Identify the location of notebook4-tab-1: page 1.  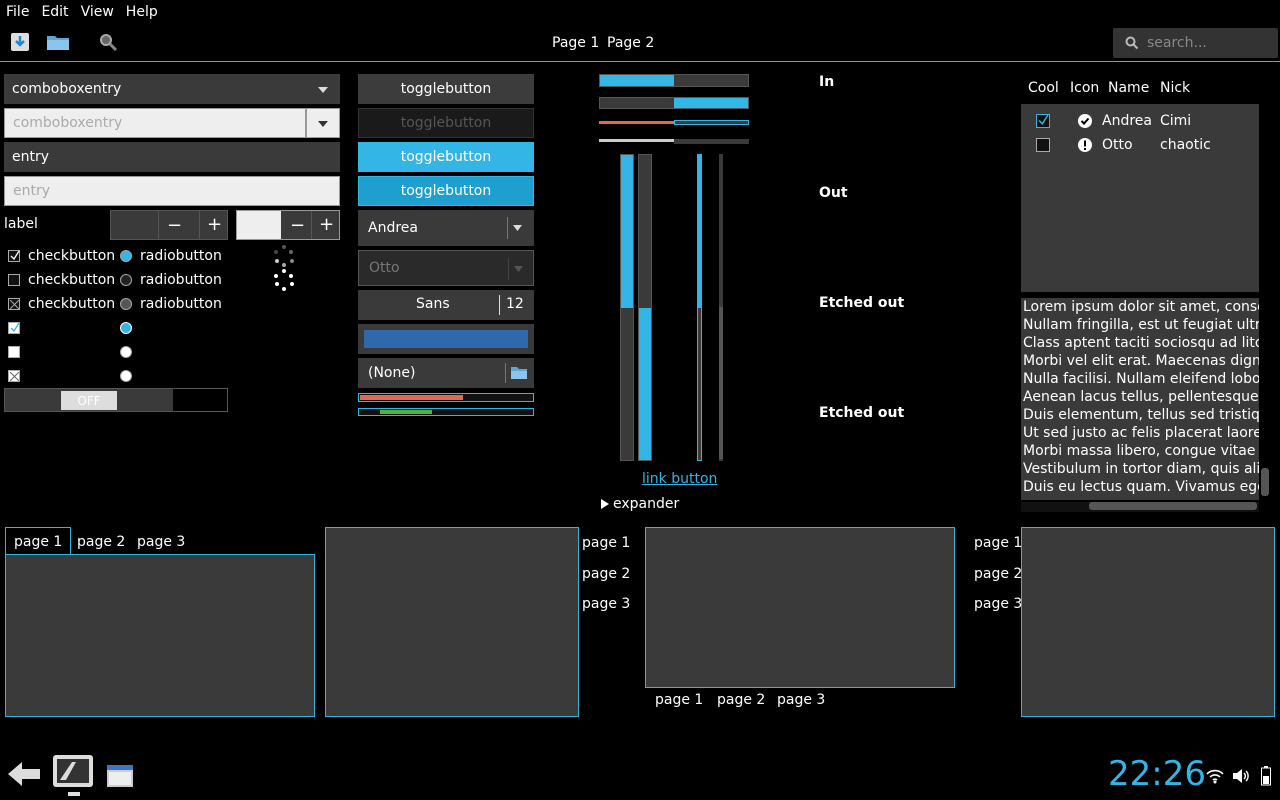
(998, 543).